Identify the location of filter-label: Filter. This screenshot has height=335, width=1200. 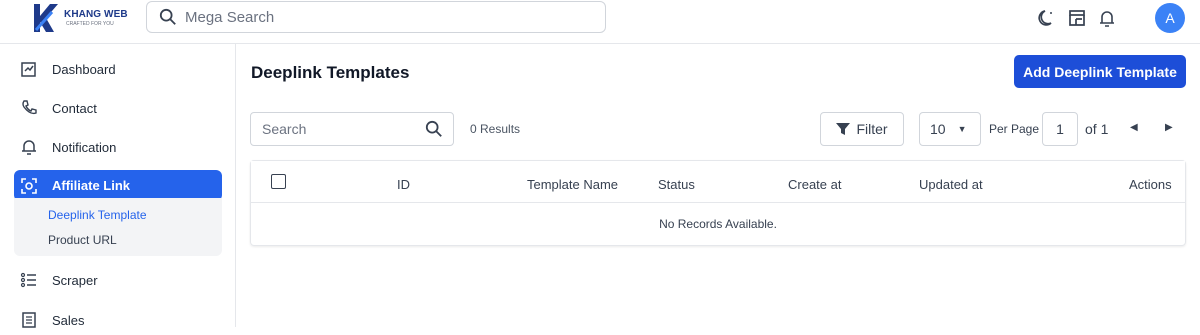
(872, 129).